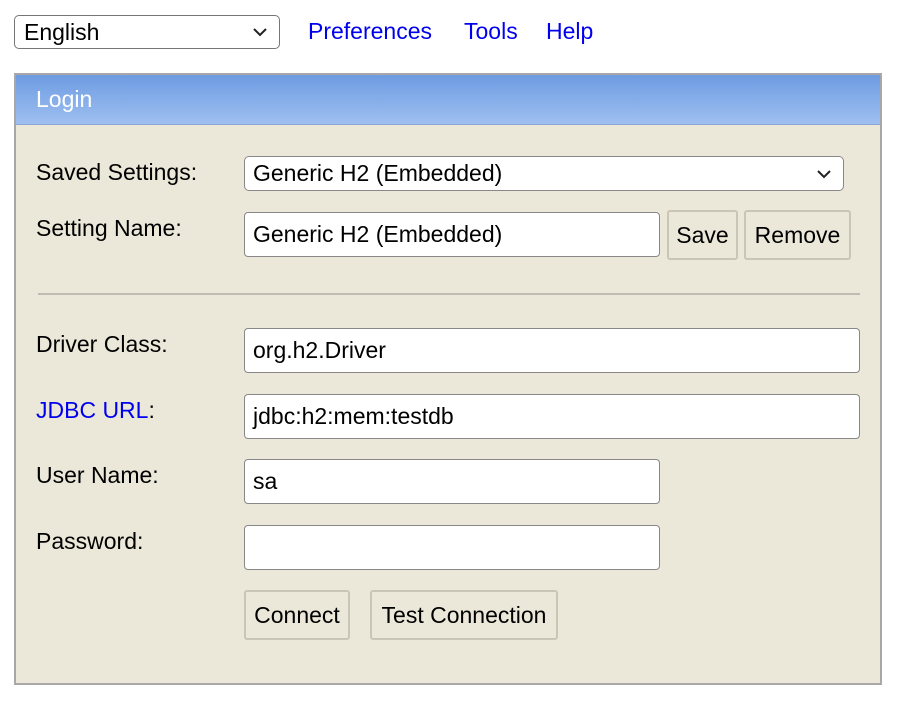  What do you see at coordinates (319, 350) in the screenshot?
I see `driver-class-value: org.h2.Driver` at bounding box center [319, 350].